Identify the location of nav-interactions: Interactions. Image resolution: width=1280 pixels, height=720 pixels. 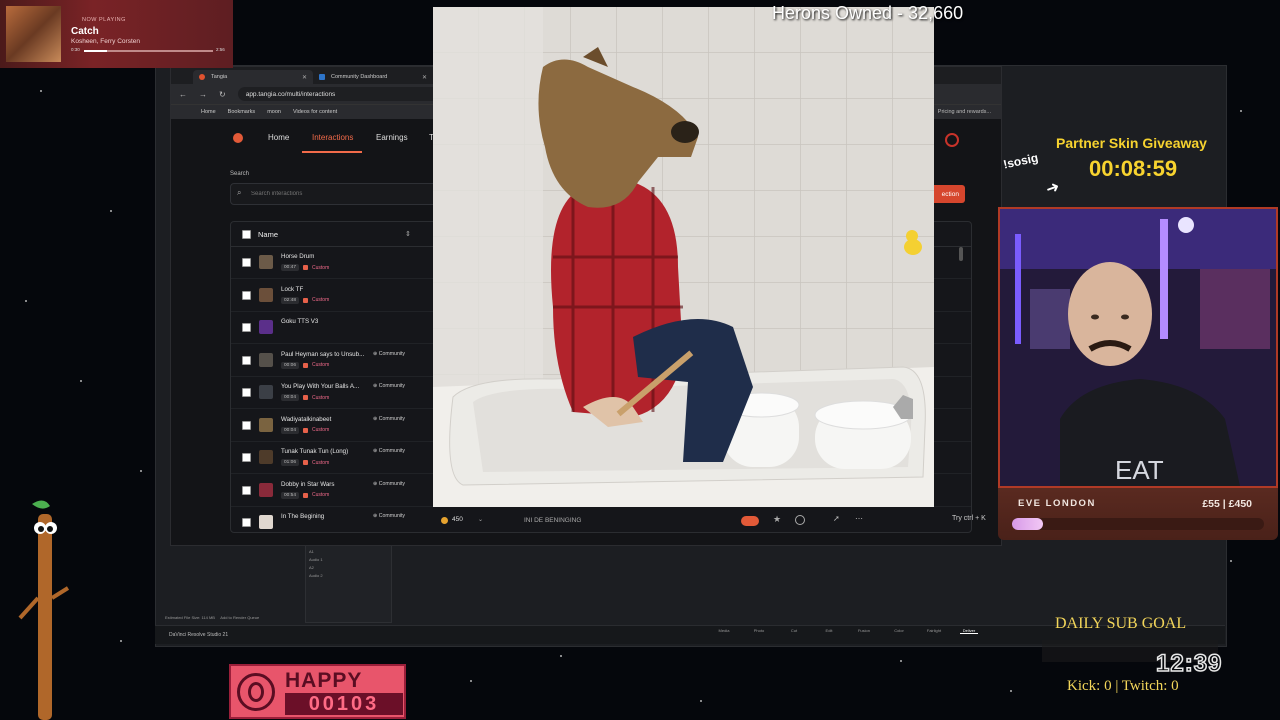
(332, 137).